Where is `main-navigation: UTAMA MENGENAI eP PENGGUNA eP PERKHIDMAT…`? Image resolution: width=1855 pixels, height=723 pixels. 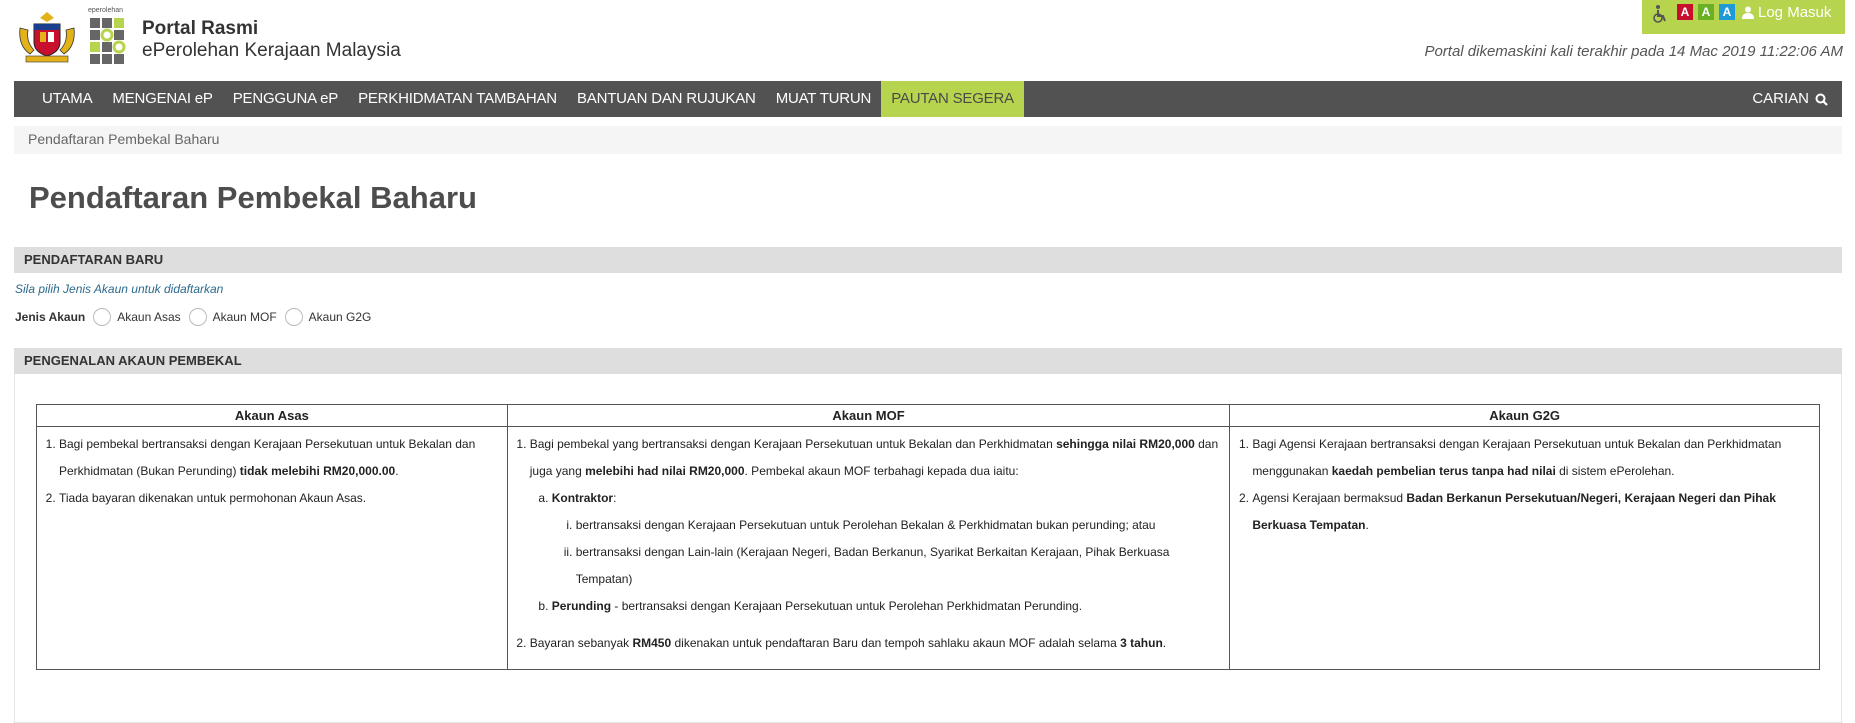
main-navigation: UTAMA MENGENAI eP PENGGUNA eP PERKHIDMAT… is located at coordinates (928, 99).